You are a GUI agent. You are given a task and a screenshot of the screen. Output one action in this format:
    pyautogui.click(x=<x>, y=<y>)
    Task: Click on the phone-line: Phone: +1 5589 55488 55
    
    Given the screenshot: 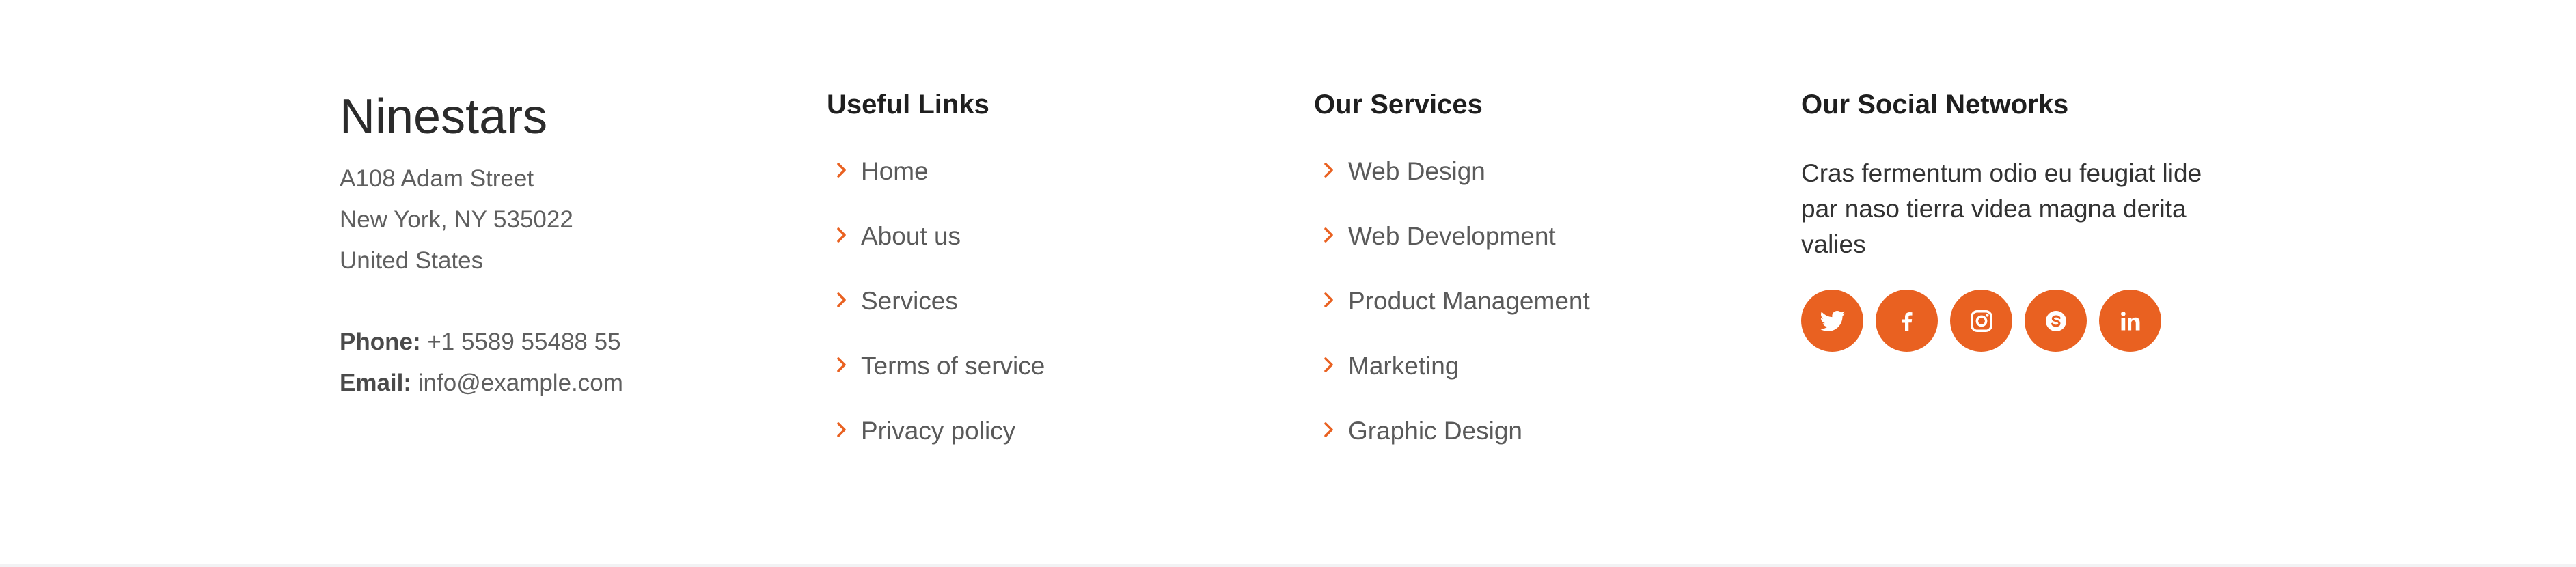 What is the action you would take?
    pyautogui.click(x=480, y=342)
    